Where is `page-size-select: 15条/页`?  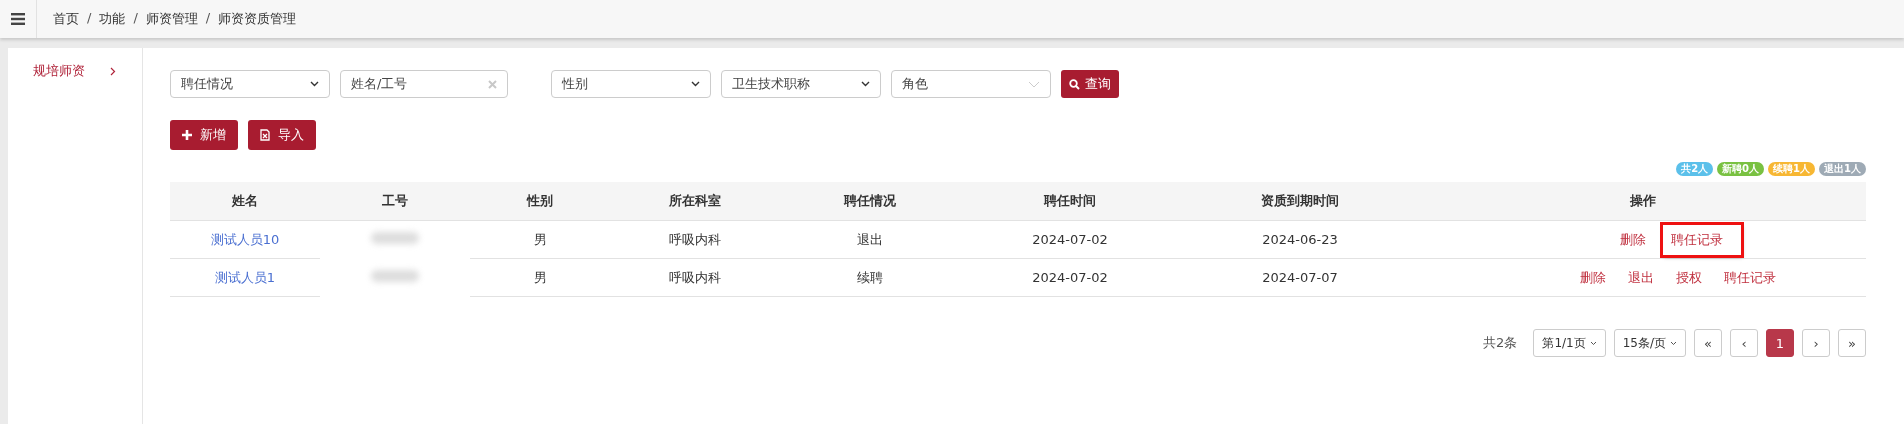 page-size-select: 15条/页 is located at coordinates (1649, 343).